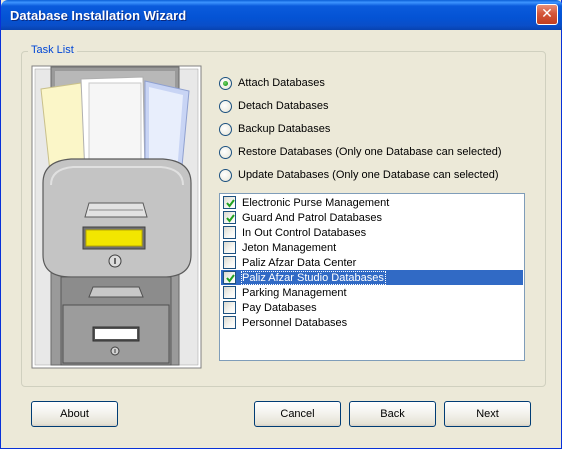 The width and height of the screenshot is (562, 449). What do you see at coordinates (304, 232) in the screenshot?
I see `list-item-label: In Out Control Databases` at bounding box center [304, 232].